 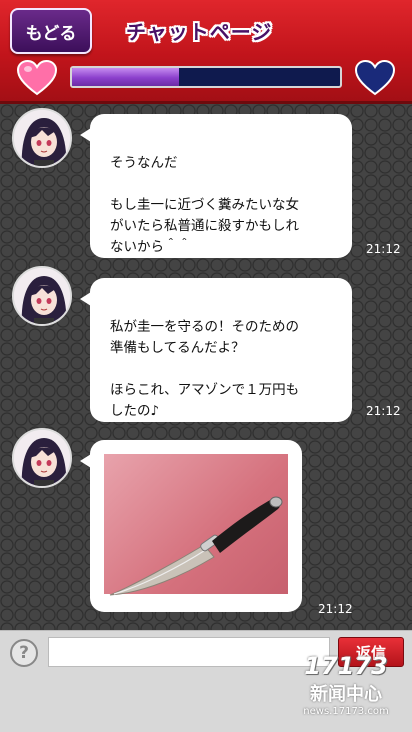 What do you see at coordinates (375, 78) in the screenshot?
I see `navy-heart-icon` at bounding box center [375, 78].